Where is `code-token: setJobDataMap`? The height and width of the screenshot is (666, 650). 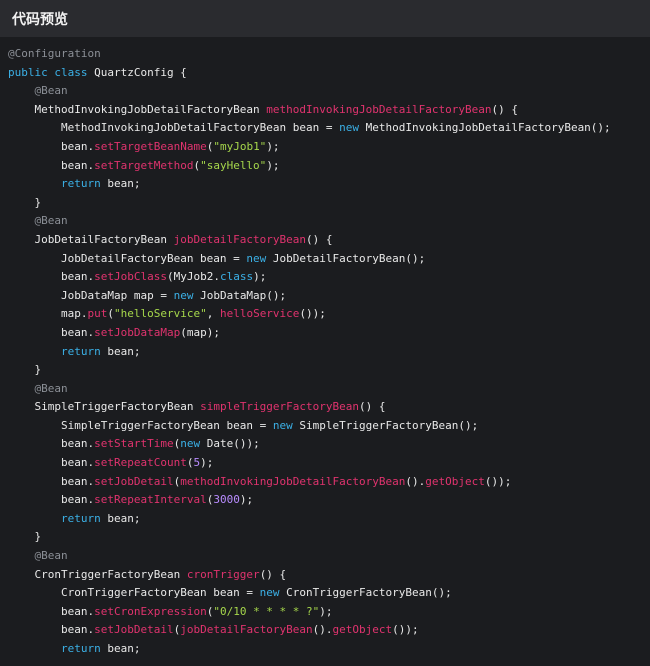 code-token: setJobDataMap is located at coordinates (137, 332).